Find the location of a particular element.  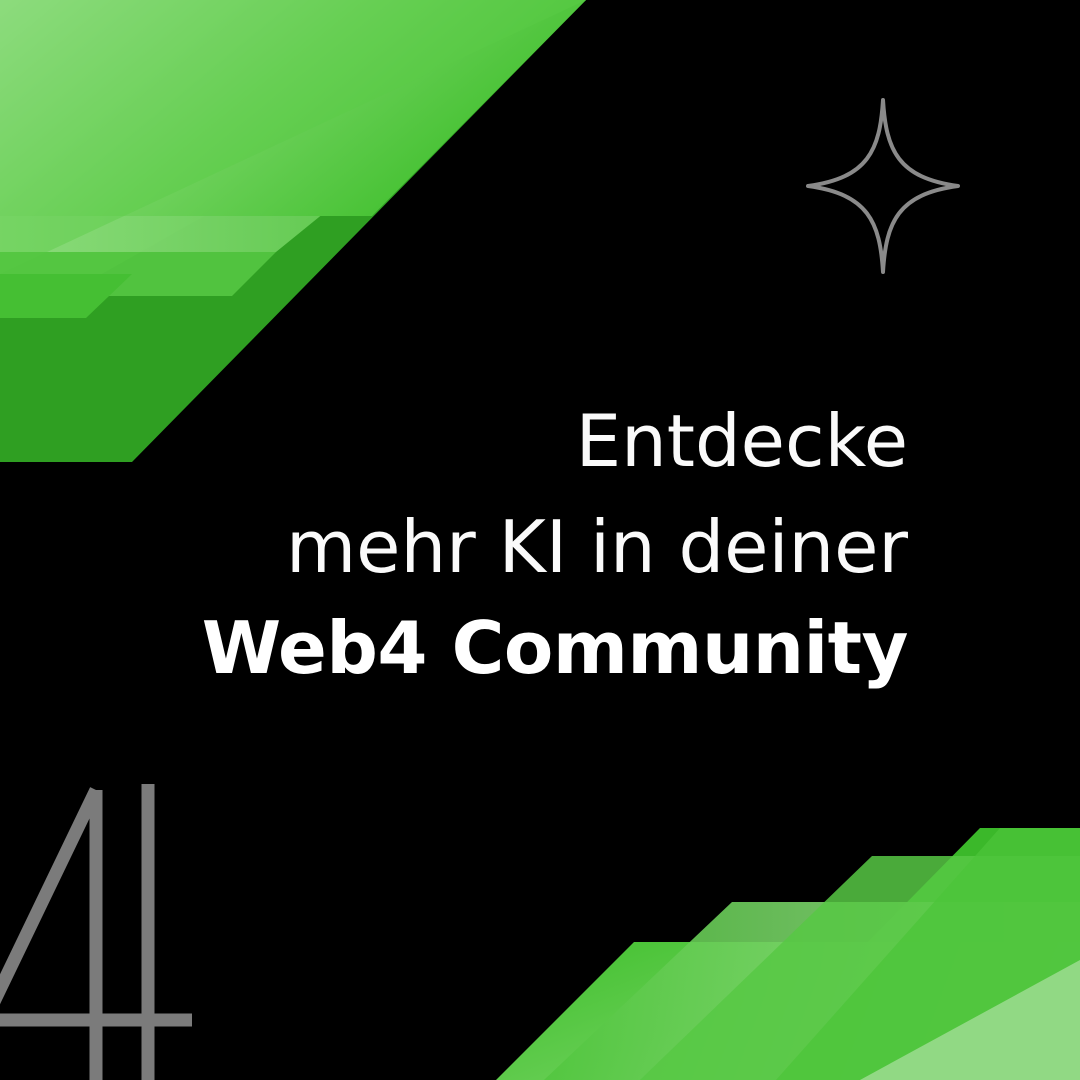

headline-line-1: Entdecke is located at coordinates (741, 441).